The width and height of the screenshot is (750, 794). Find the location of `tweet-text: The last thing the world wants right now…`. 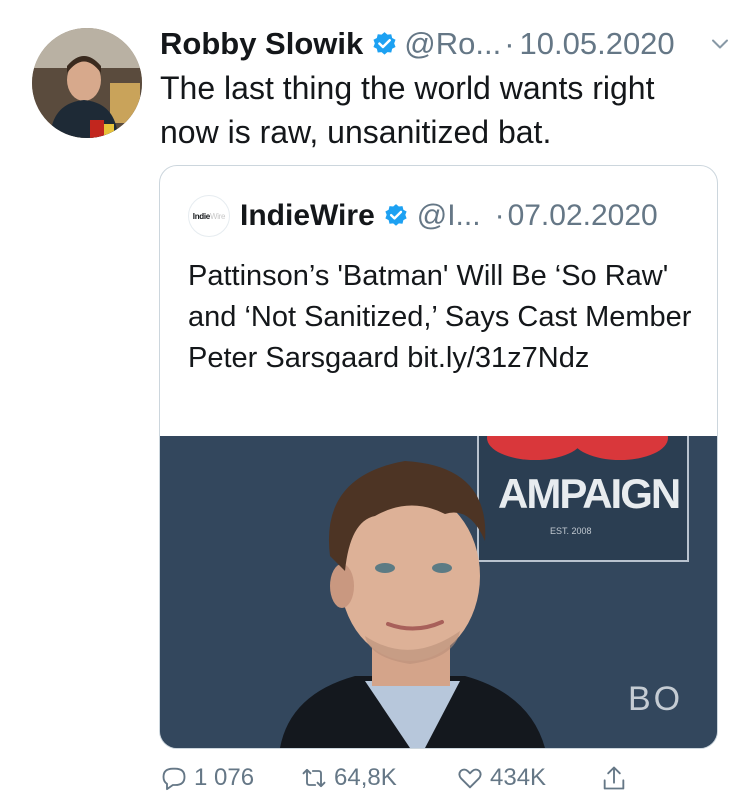

tweet-text: The last thing the world wants right now… is located at coordinates (407, 110).